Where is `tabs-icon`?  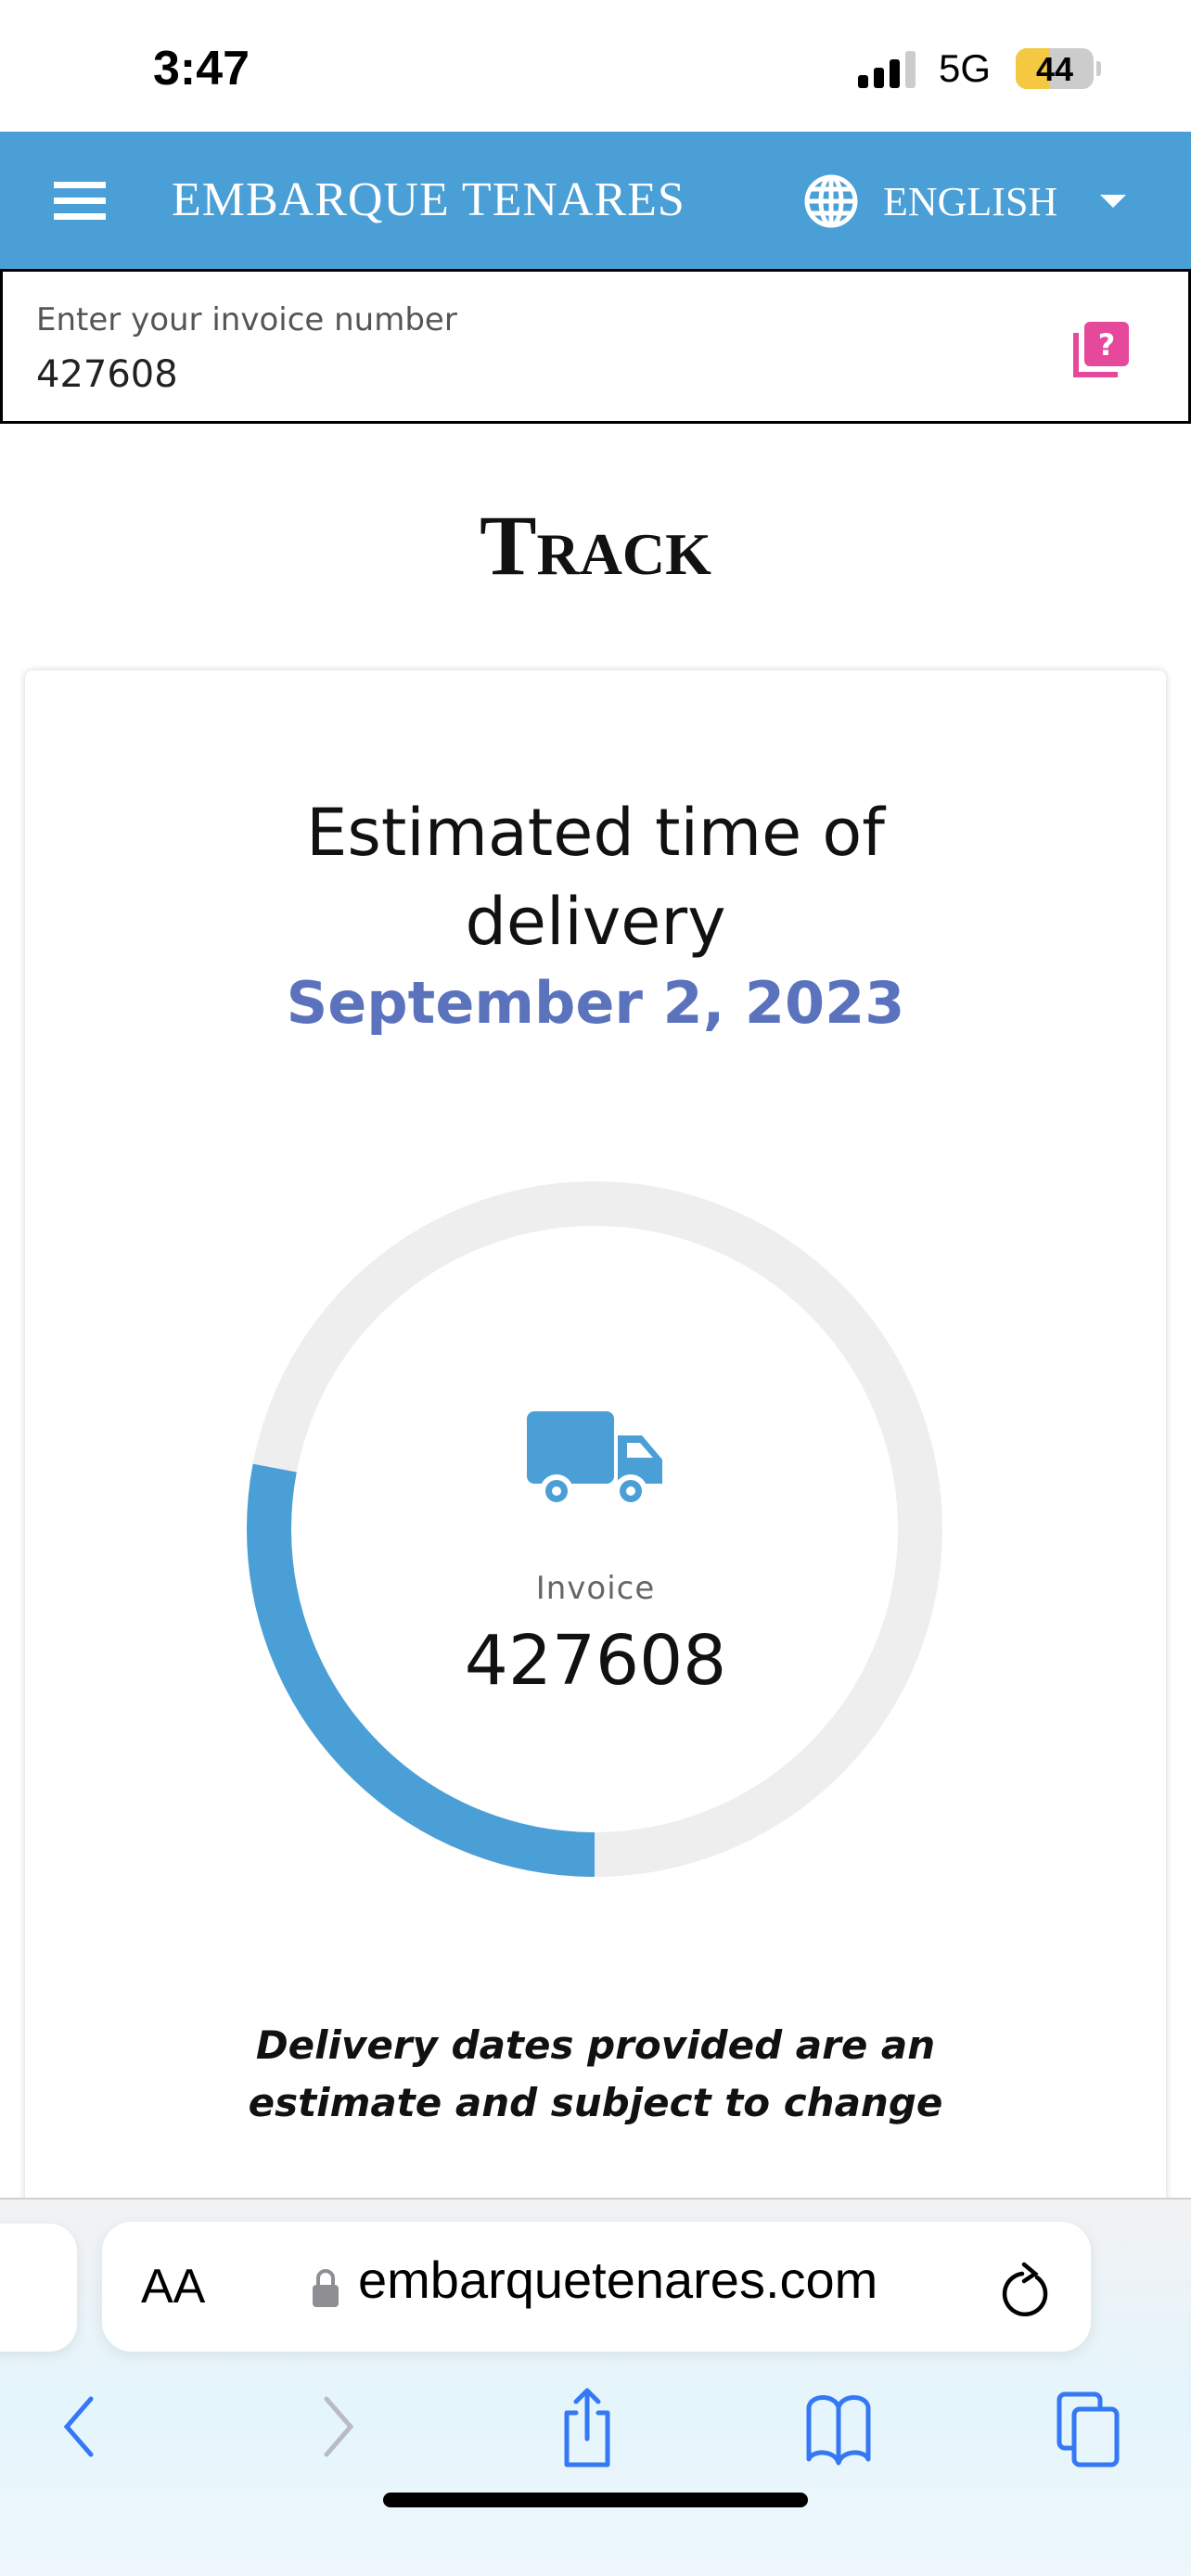
tabs-icon is located at coordinates (1089, 2426).